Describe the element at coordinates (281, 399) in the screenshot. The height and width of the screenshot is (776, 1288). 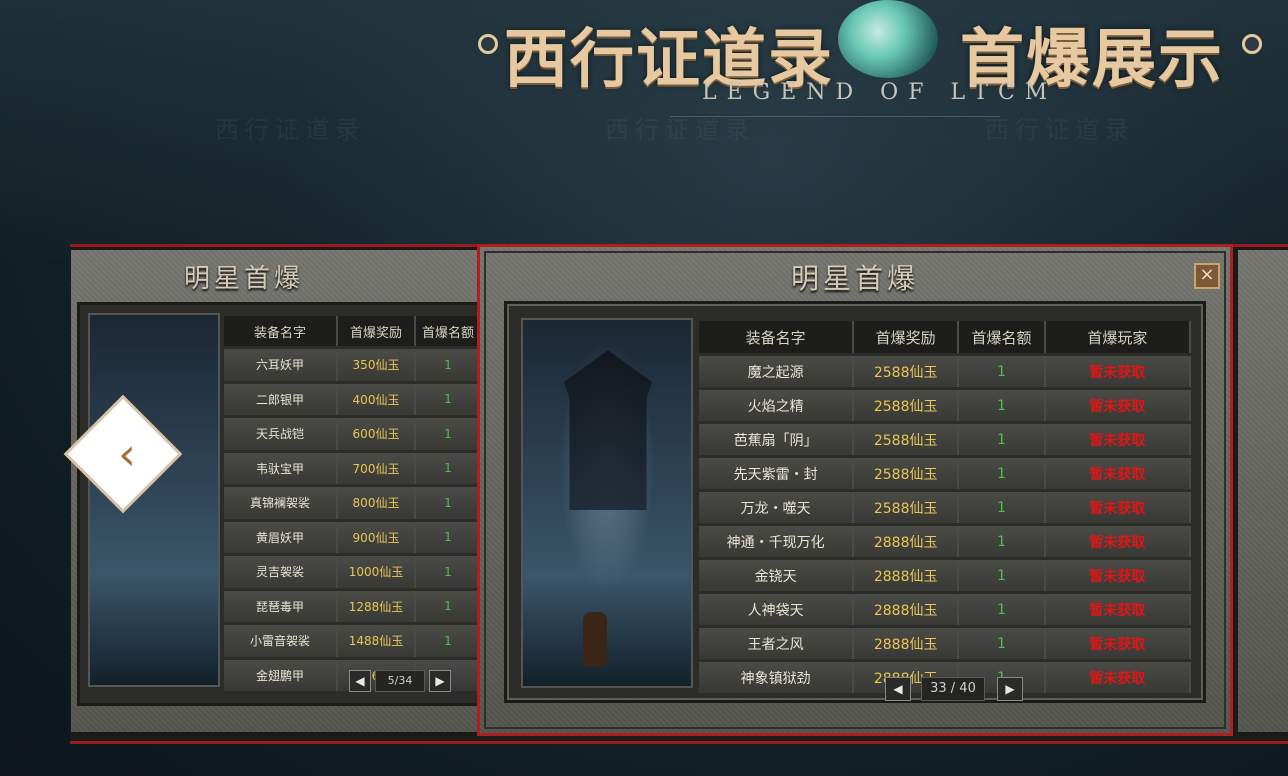
I see `item-name: 二郎银甲` at that location.